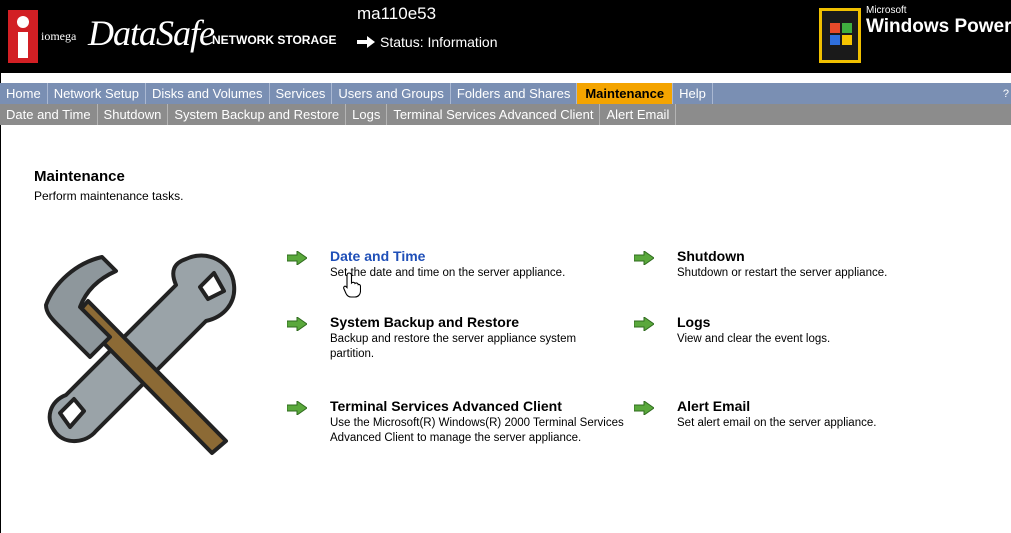 The image size is (1011, 533). Describe the element at coordinates (439, 42) in the screenshot. I see `status-text: Status: Information` at that location.